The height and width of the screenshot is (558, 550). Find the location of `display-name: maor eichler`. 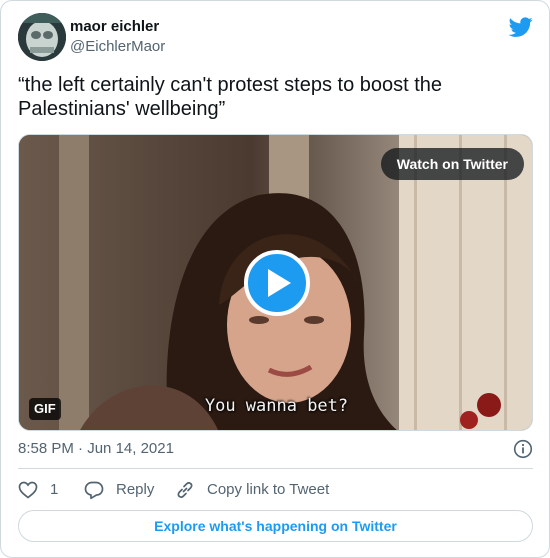

display-name: maor eichler is located at coordinates (117, 27).